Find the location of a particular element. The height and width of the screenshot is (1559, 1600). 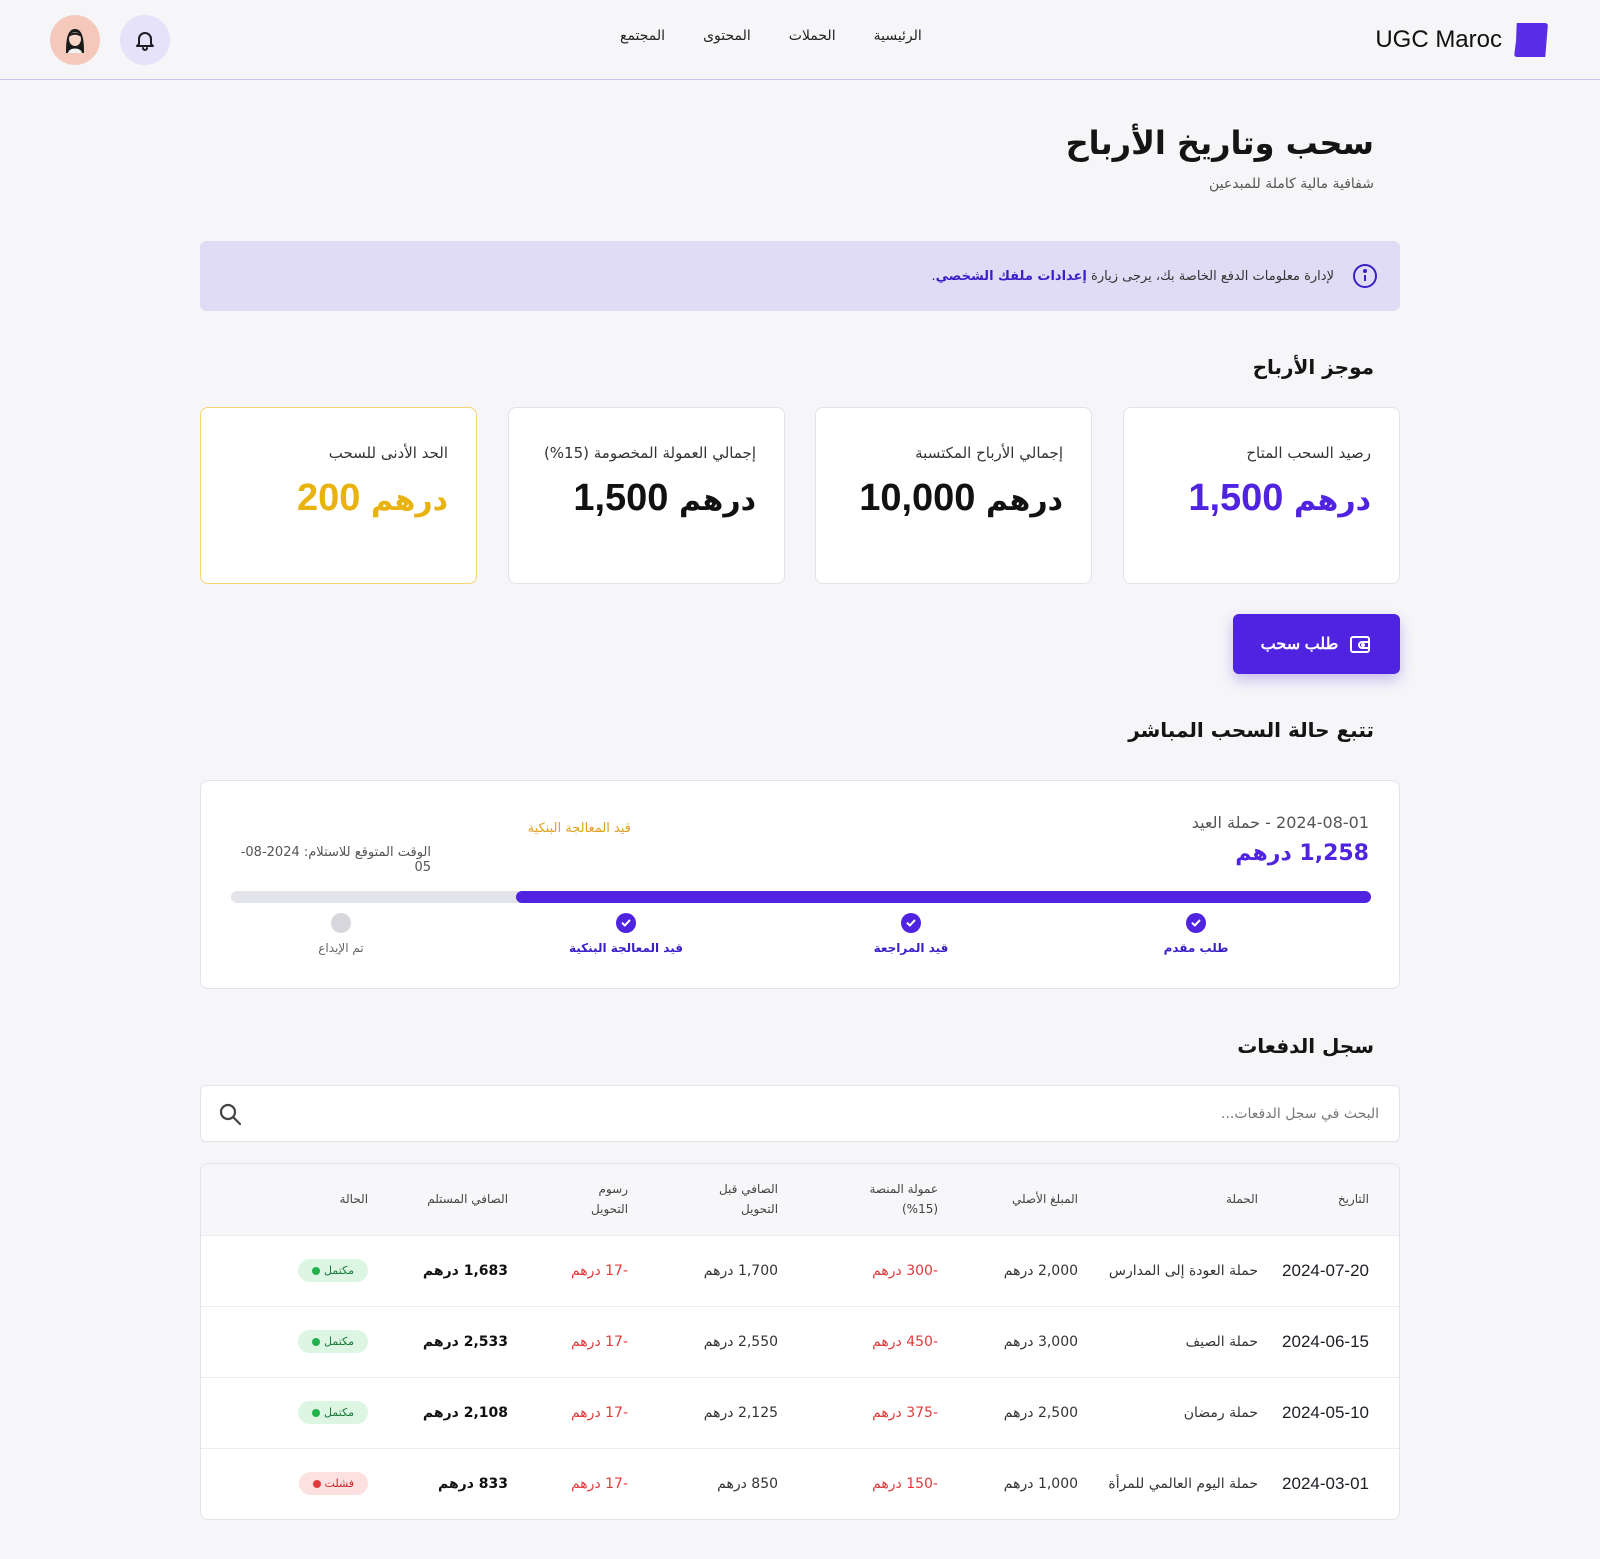

cell-campaign: حملة اليوم العالمي للمرأة is located at coordinates (1183, 1483).